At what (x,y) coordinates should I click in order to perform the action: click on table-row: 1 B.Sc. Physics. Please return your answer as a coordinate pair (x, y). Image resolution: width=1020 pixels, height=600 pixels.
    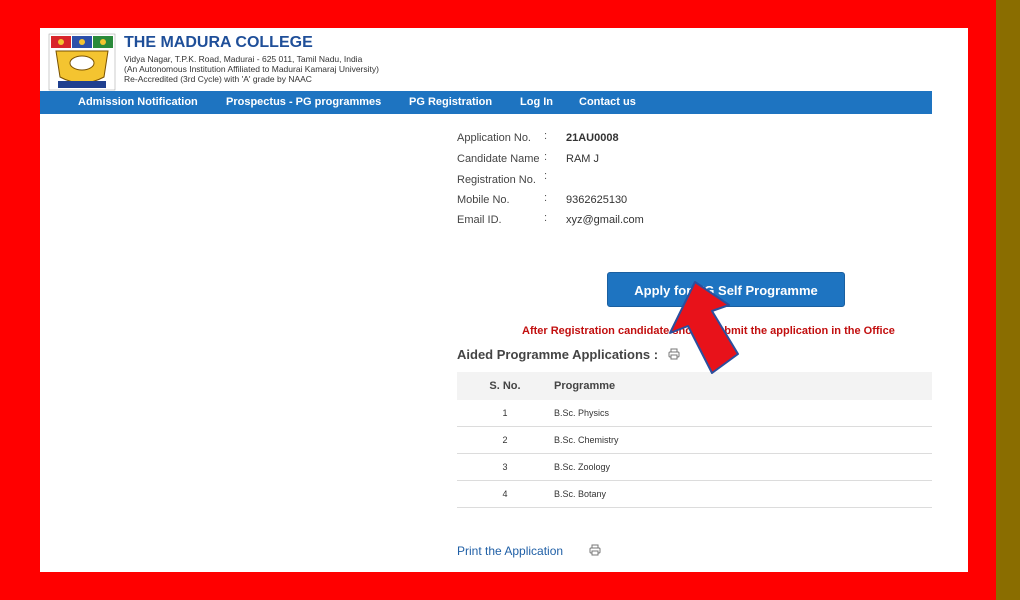
    Looking at the image, I should click on (694, 413).